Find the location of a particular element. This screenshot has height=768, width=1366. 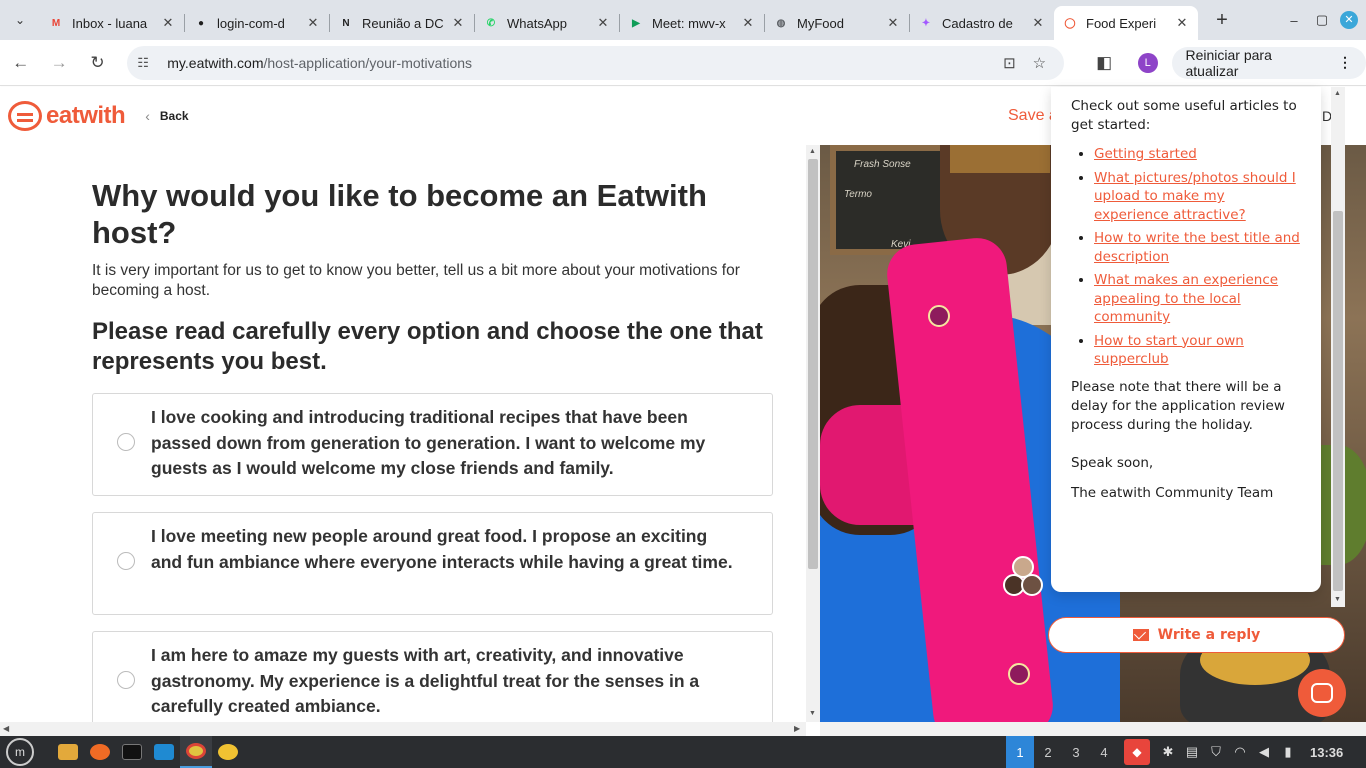

browser-tab: M Inbox - luana ✕ is located at coordinates (112, 23).